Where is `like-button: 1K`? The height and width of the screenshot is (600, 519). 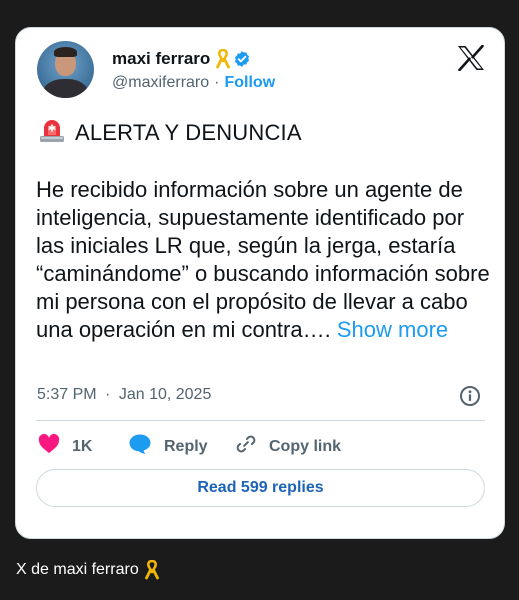 like-button: 1K is located at coordinates (83, 446).